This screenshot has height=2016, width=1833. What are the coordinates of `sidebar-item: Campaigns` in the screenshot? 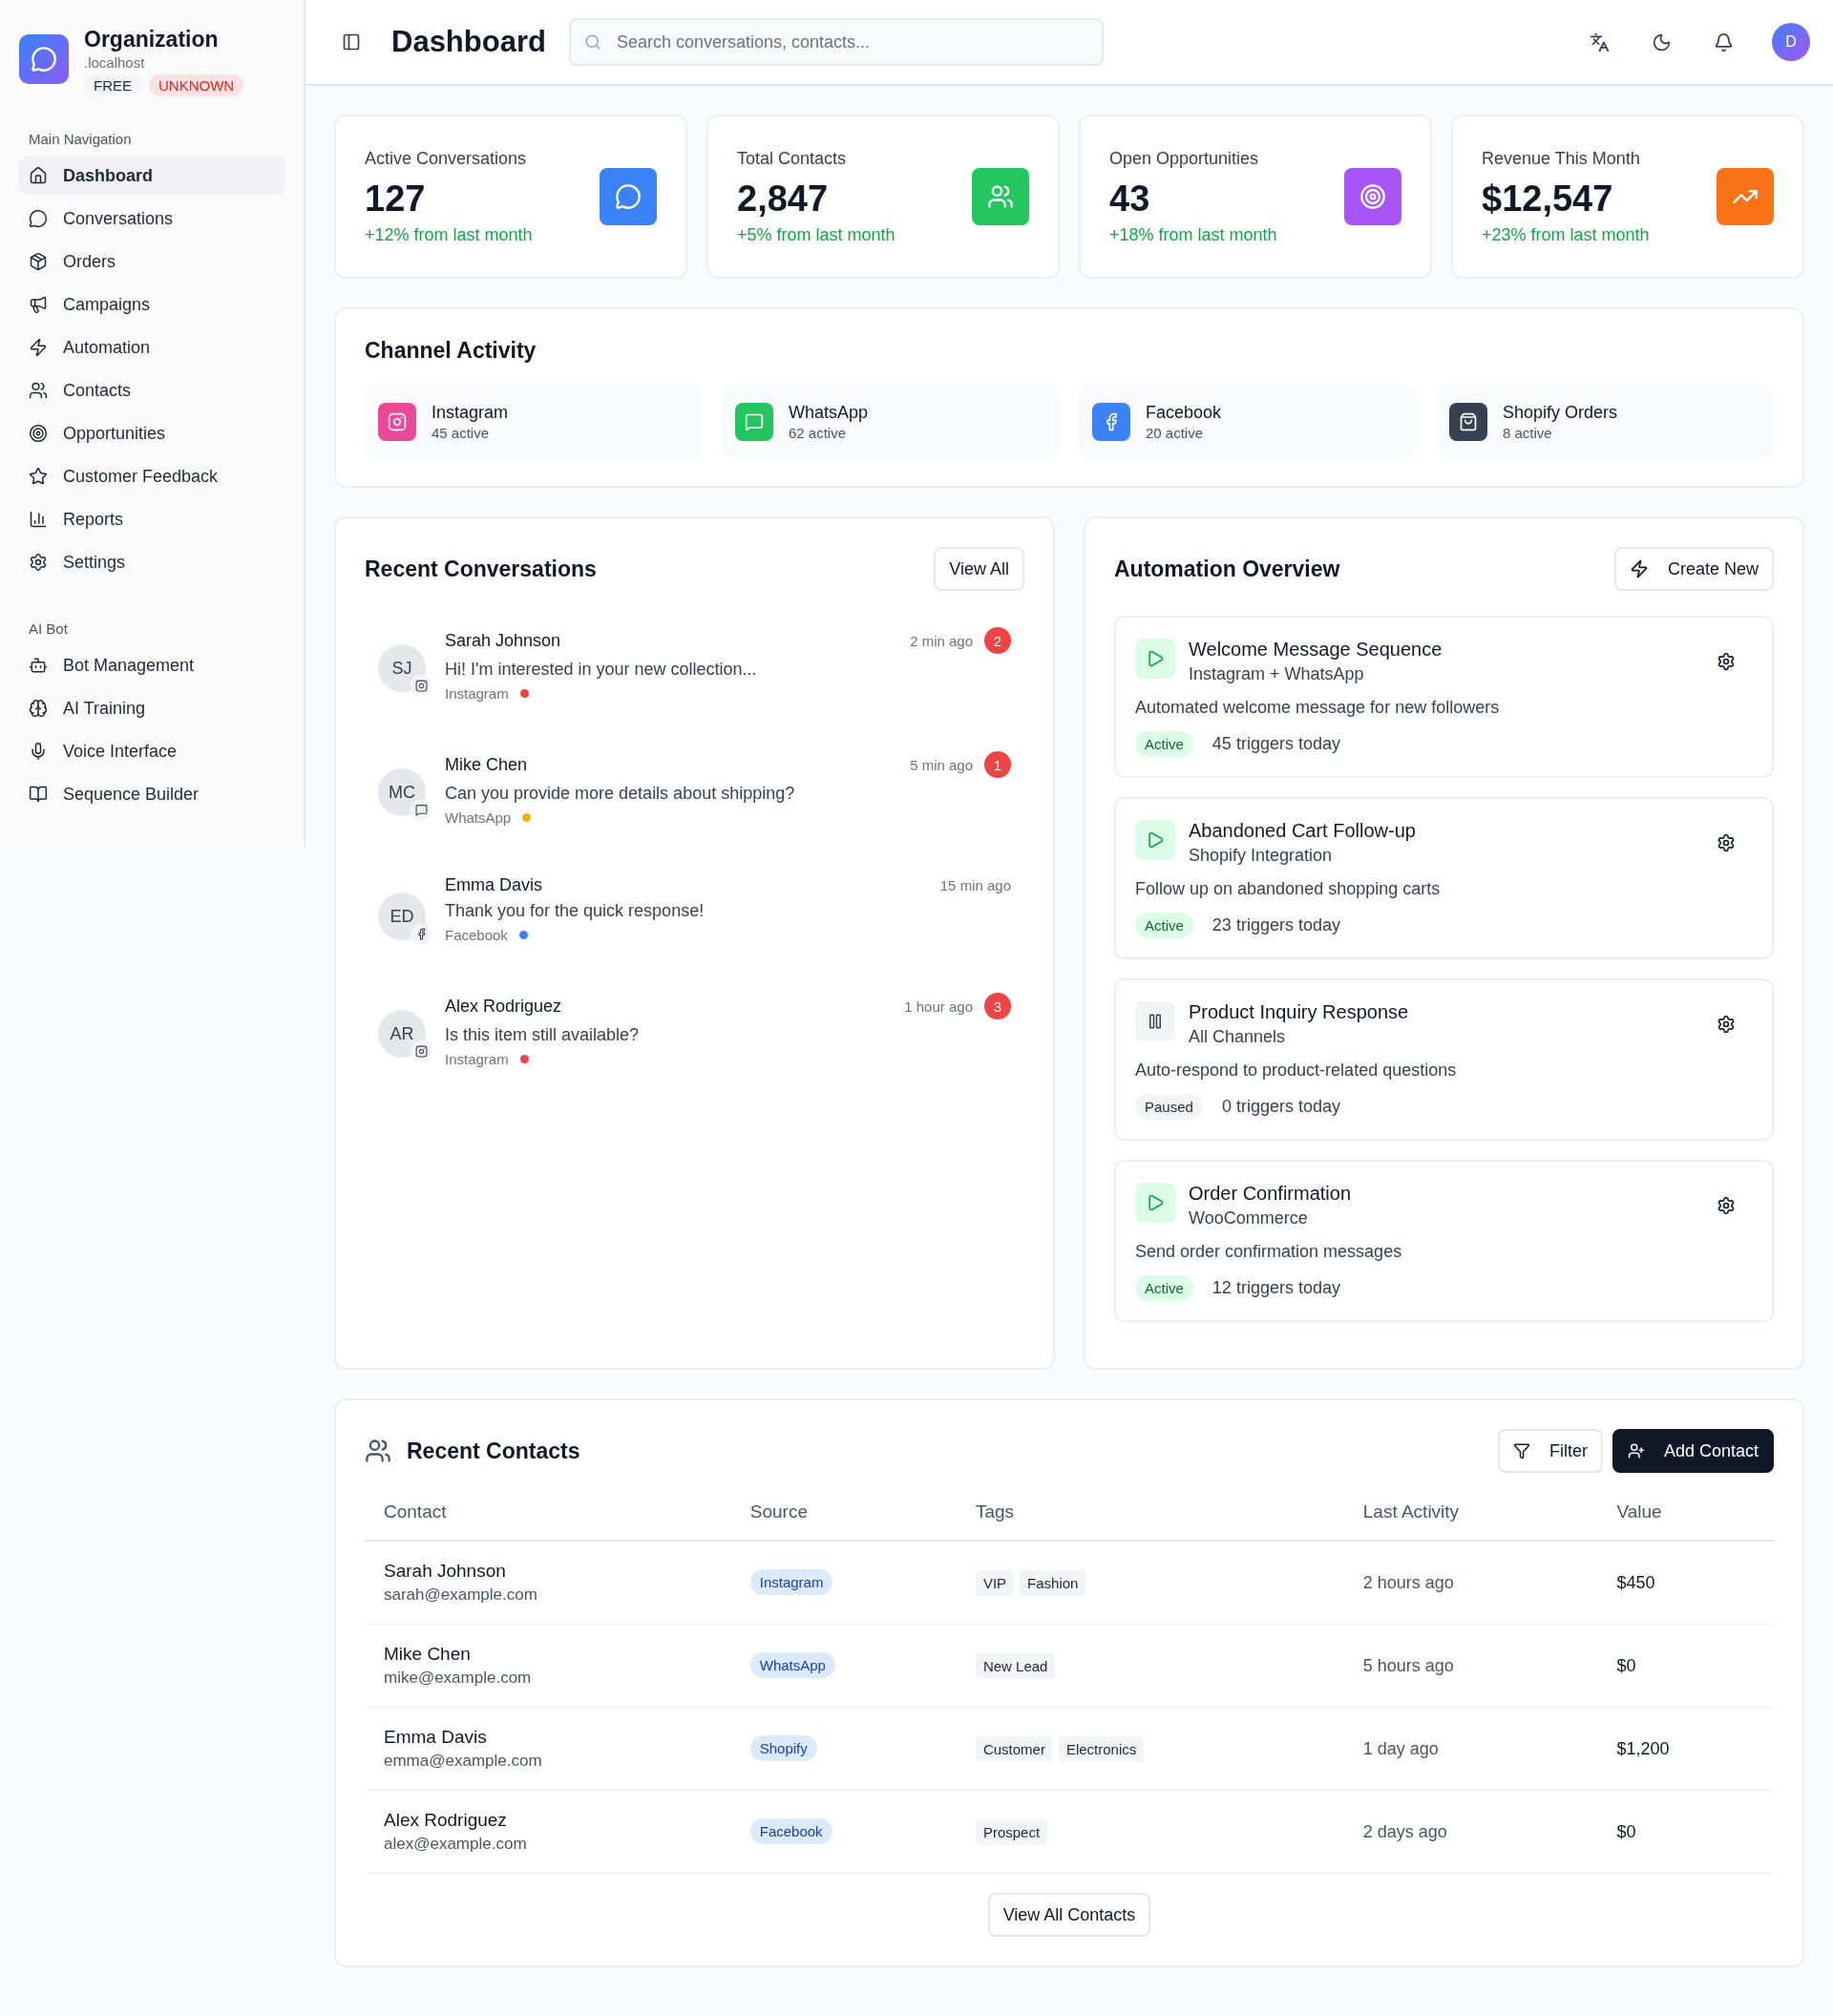 It's located at (151, 304).